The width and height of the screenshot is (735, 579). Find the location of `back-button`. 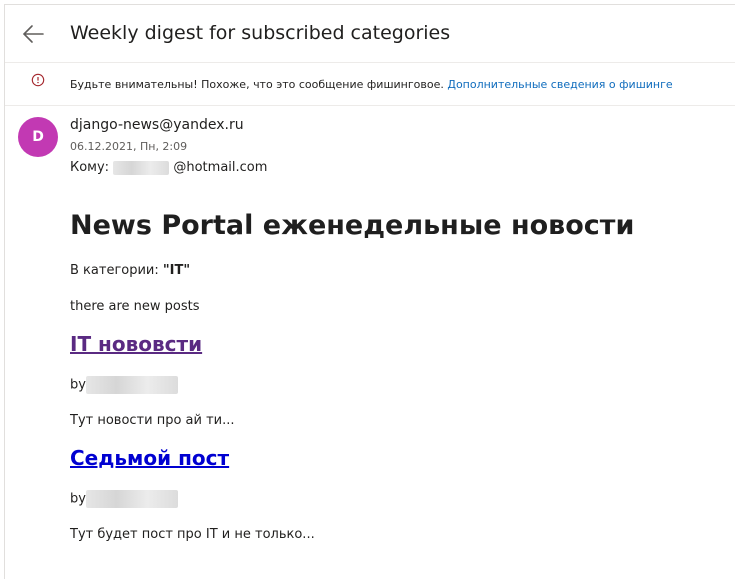

back-button is located at coordinates (34, 34).